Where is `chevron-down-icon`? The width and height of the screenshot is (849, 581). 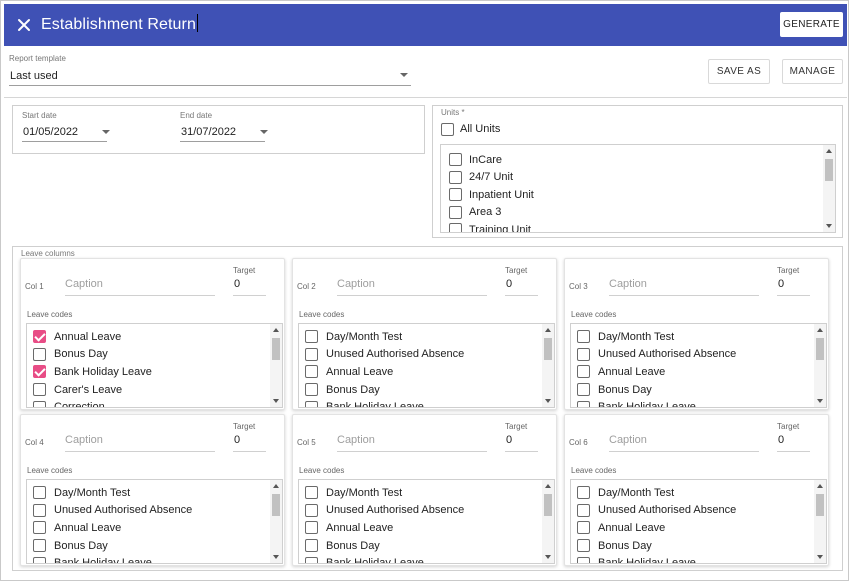 chevron-down-icon is located at coordinates (264, 132).